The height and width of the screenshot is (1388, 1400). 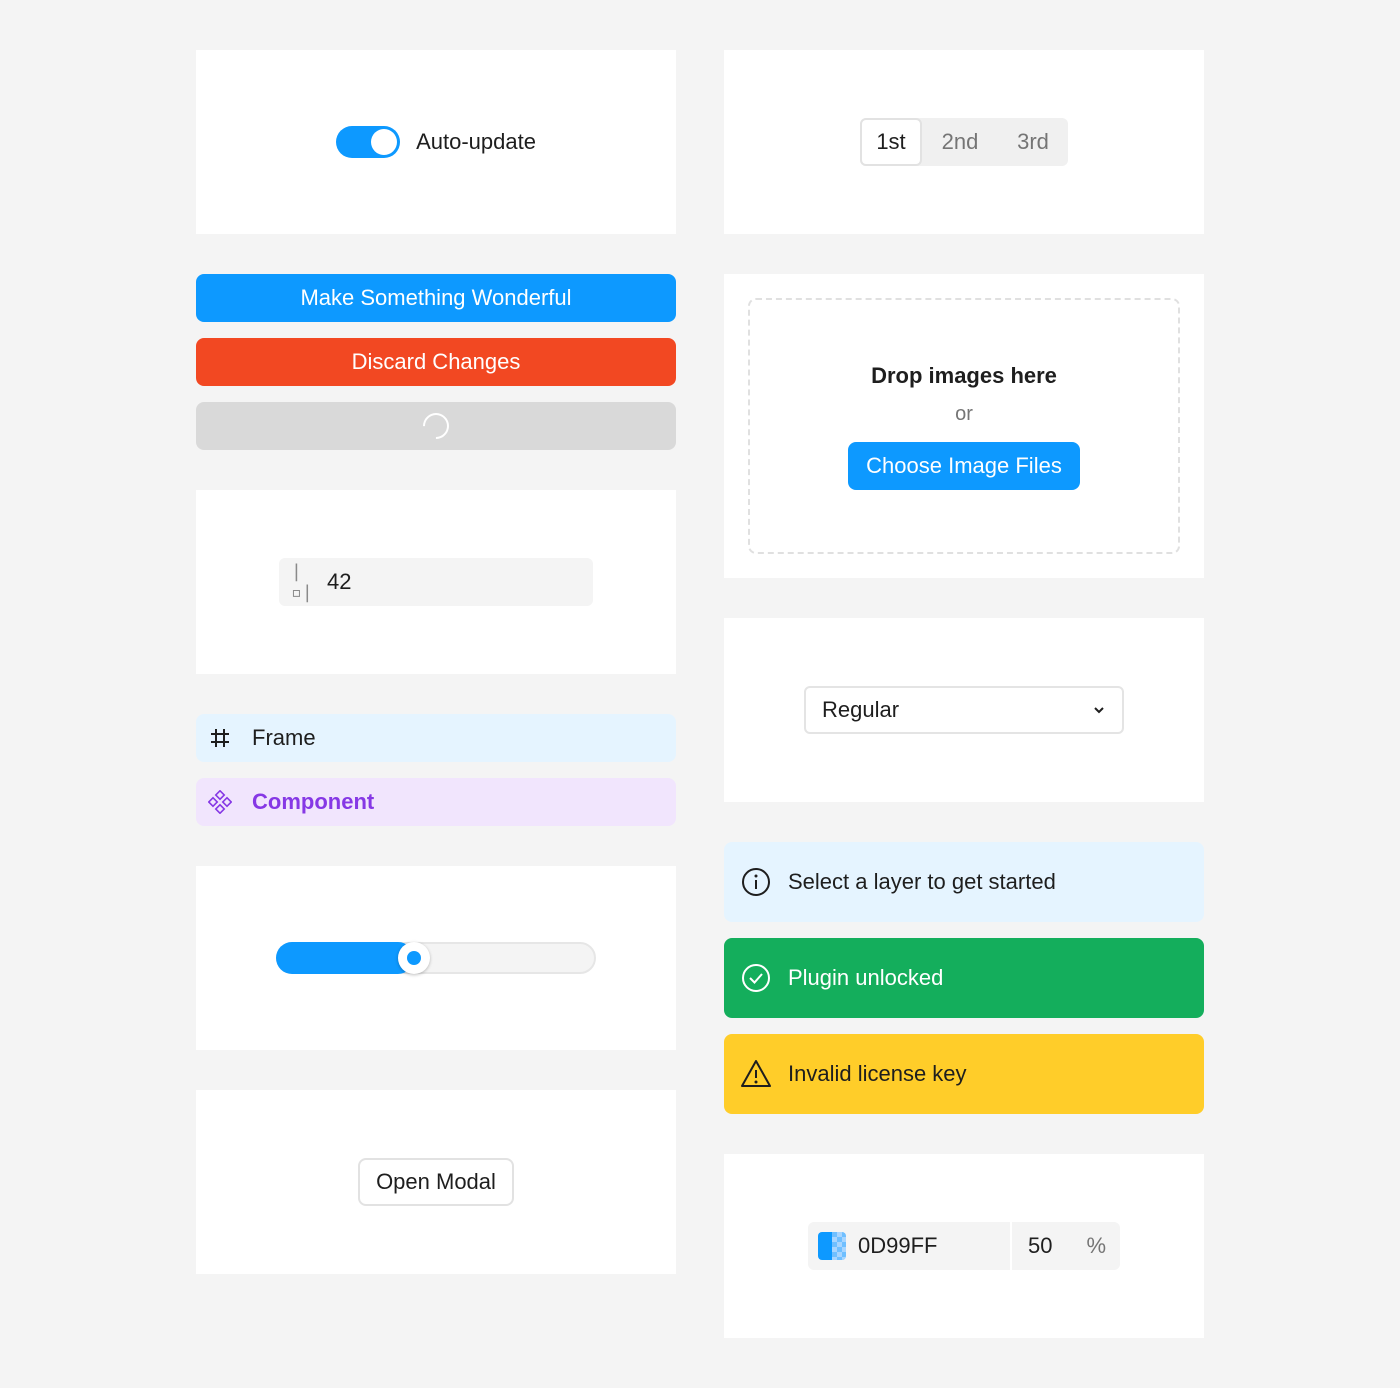 I want to click on segment-2nd-label: 2nd, so click(x=960, y=141).